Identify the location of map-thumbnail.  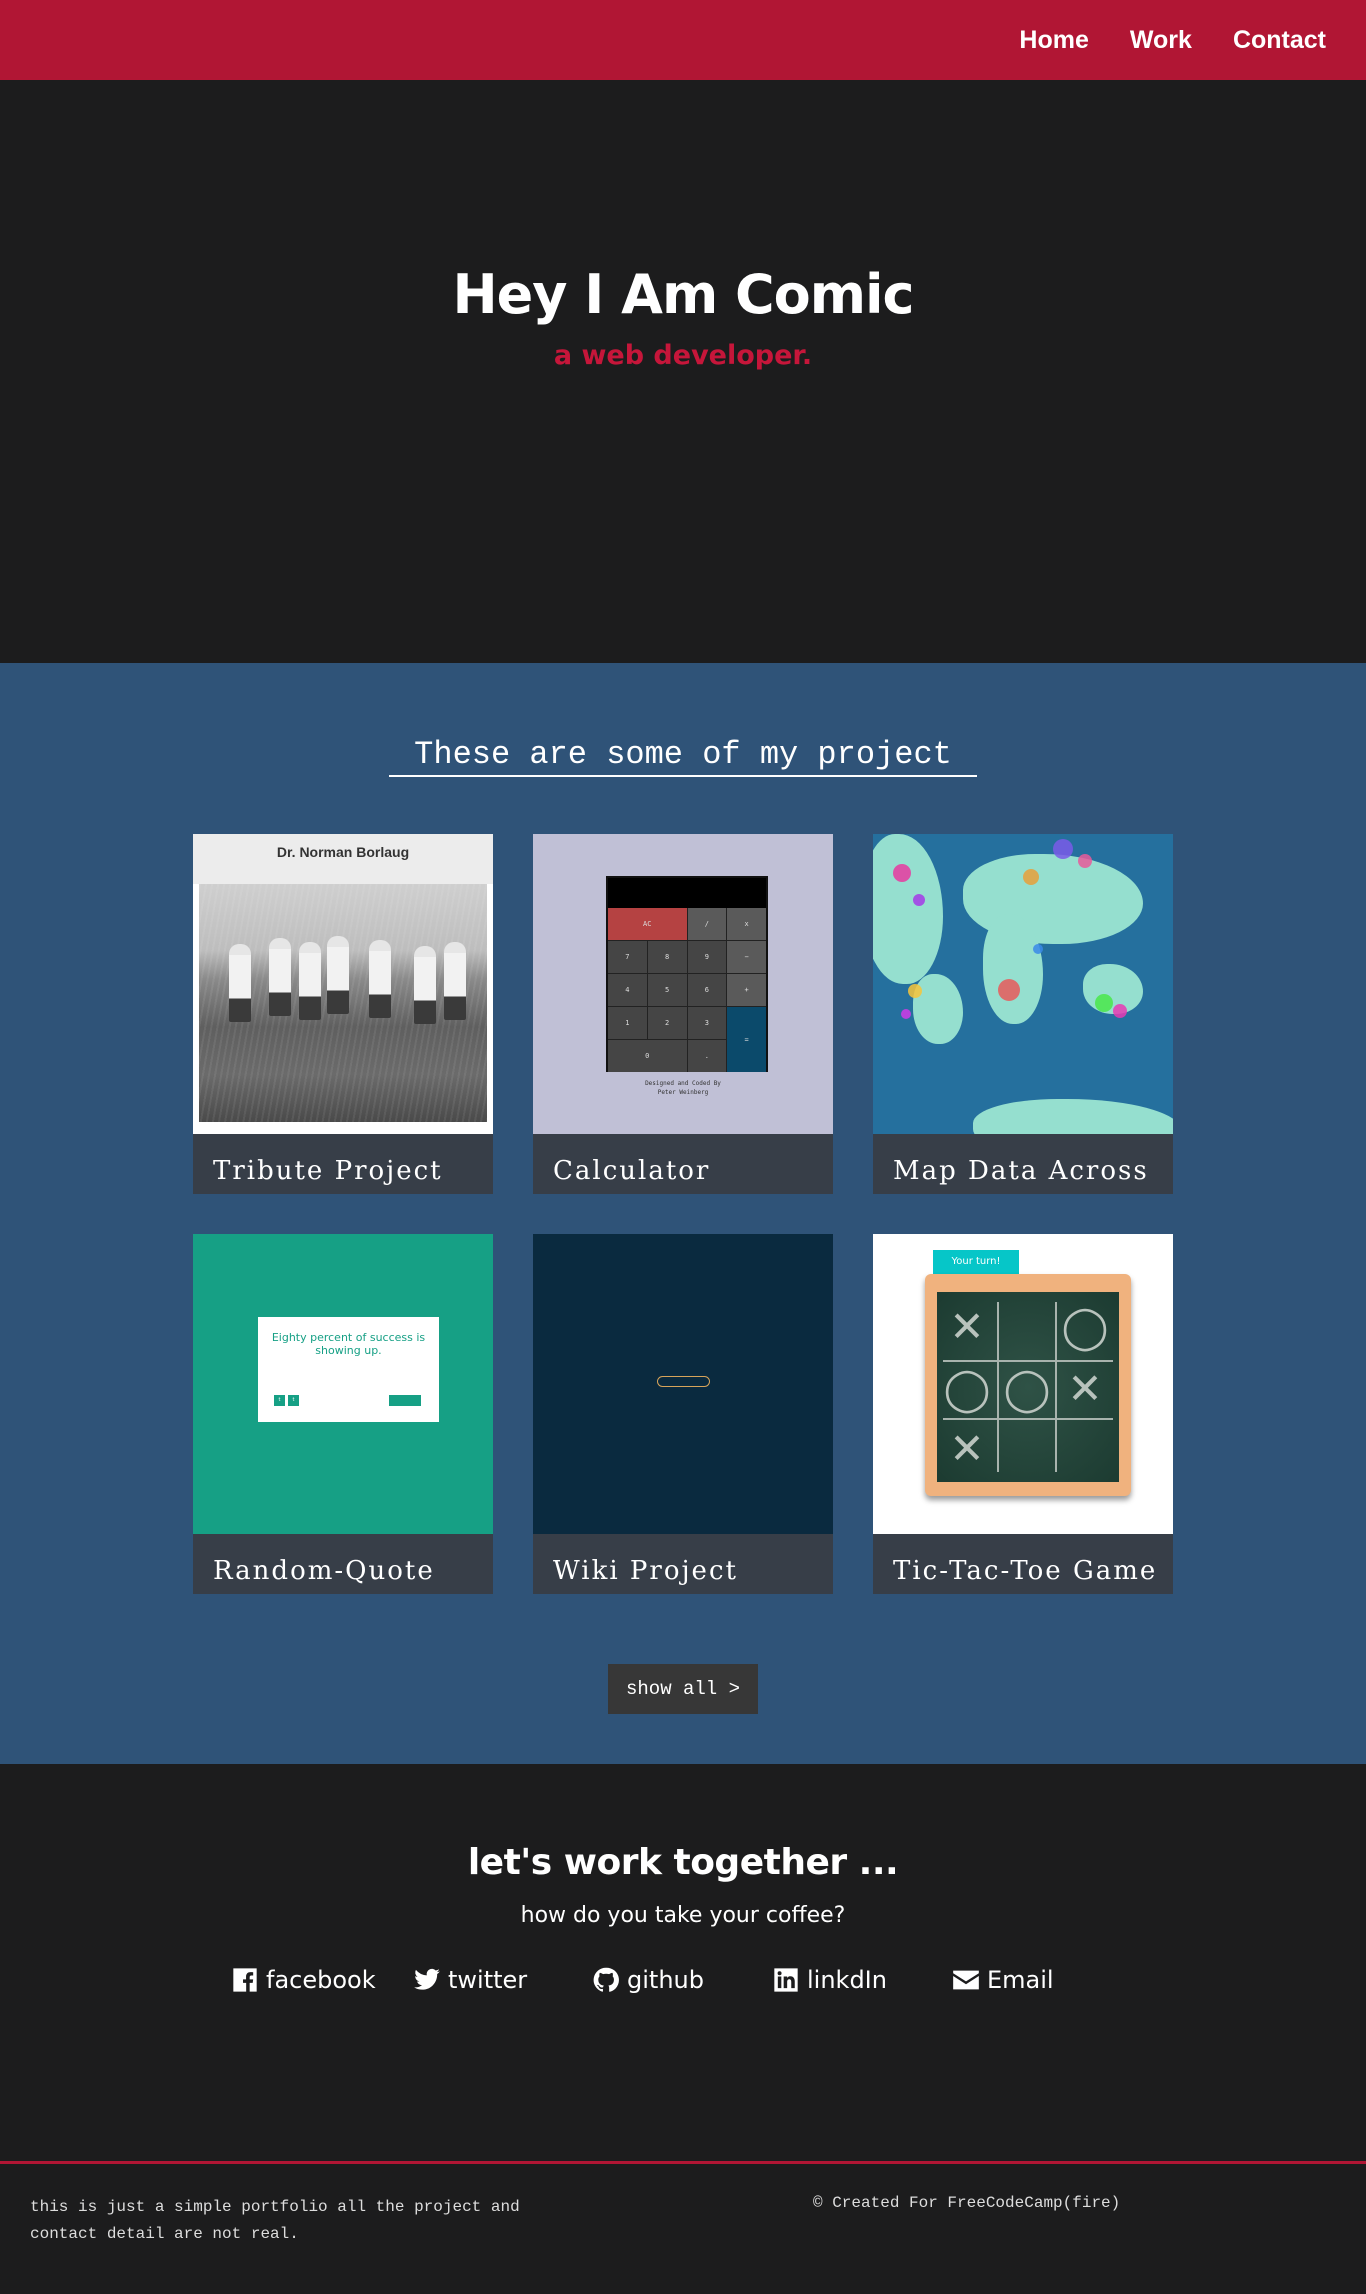
(1023, 984).